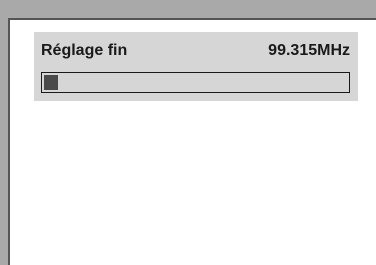 The image size is (376, 265). What do you see at coordinates (84, 50) in the screenshot?
I see `fine-tuning-label: Réglage fin` at bounding box center [84, 50].